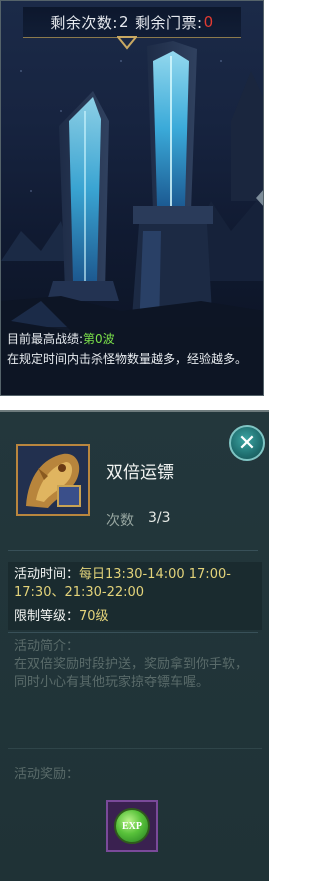  What do you see at coordinates (131, 673) in the screenshot?
I see `intro-text: 在双倍奖励时段护送，奖励拿到你手软，同时小心有其他玩家掠夺镖车喔。` at bounding box center [131, 673].